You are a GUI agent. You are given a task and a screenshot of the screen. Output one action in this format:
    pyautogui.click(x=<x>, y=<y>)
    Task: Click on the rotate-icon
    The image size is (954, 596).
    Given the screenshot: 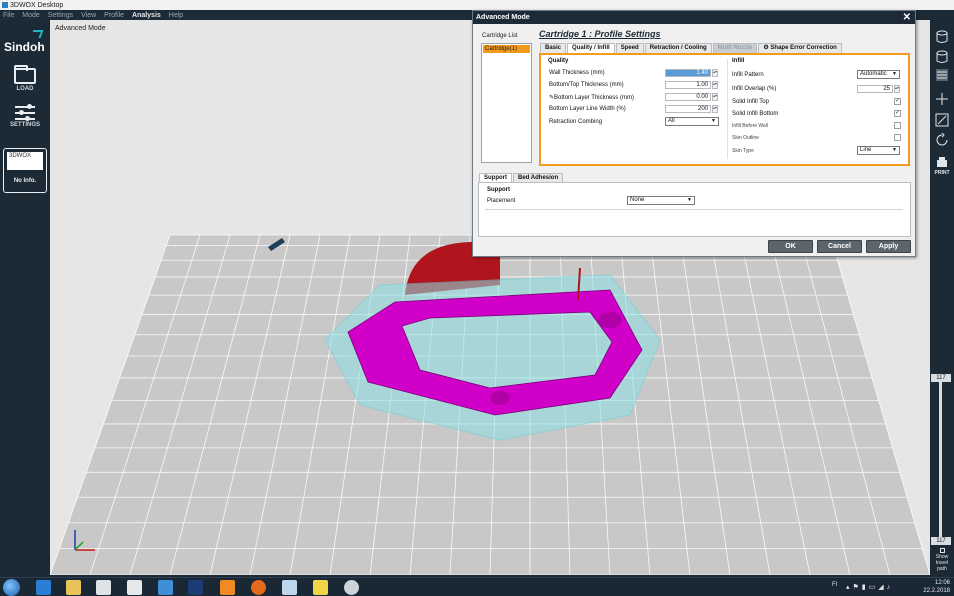 What is the action you would take?
    pyautogui.click(x=942, y=140)
    